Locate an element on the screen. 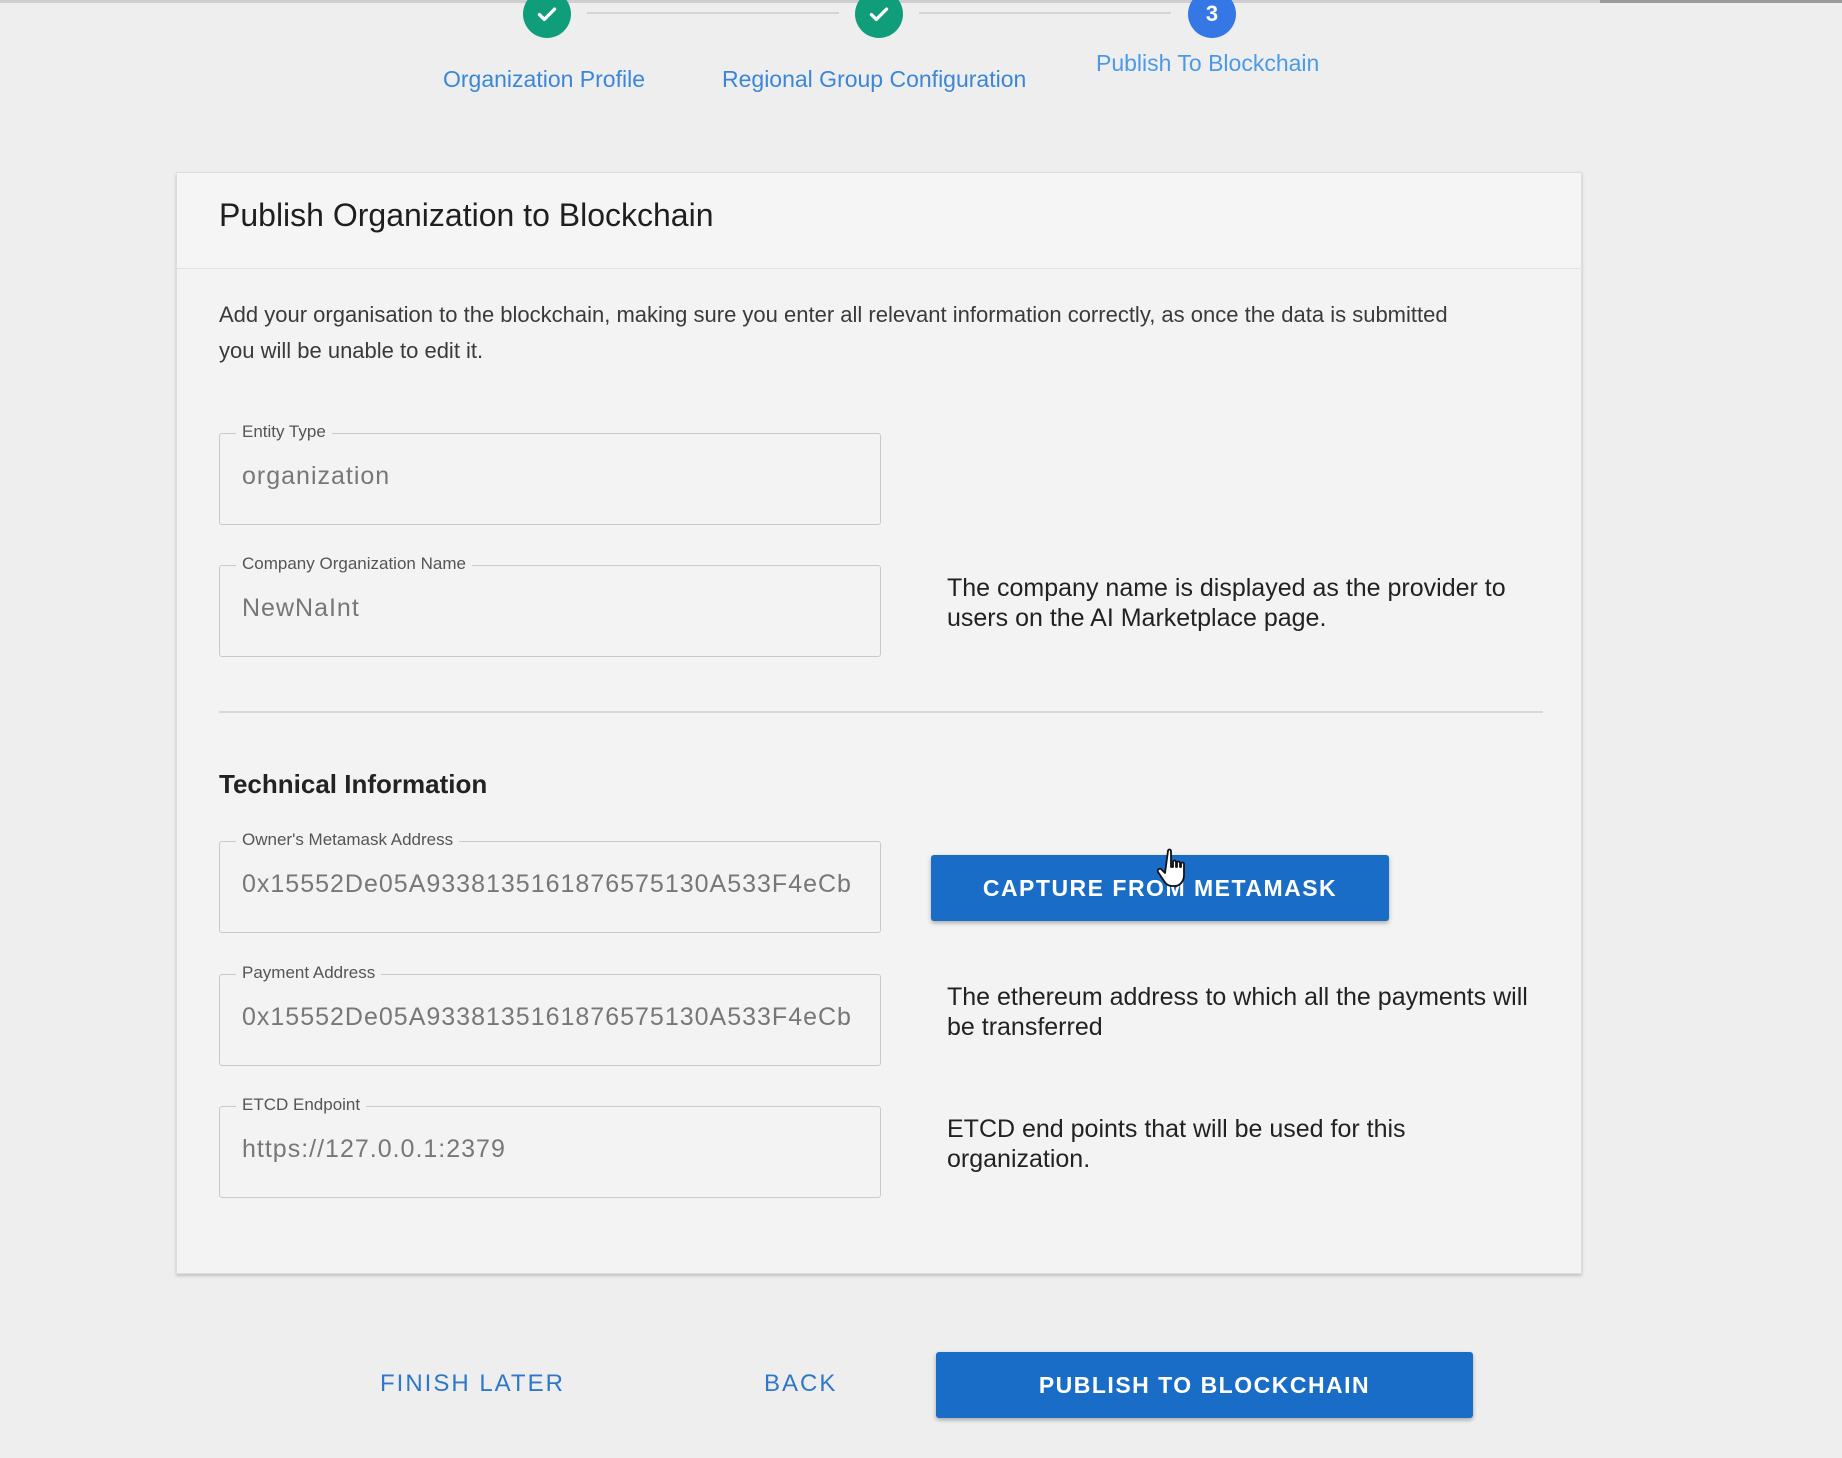 This screenshot has height=1458, width=1842. entity-type-field: Entity Type is located at coordinates (550, 473).